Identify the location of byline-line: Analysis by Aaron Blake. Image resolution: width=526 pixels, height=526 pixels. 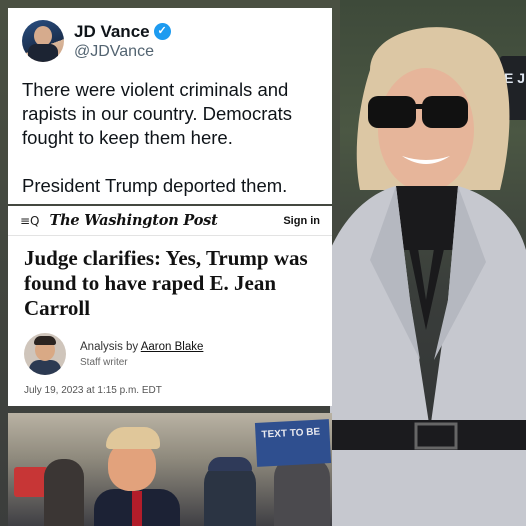
(141, 347).